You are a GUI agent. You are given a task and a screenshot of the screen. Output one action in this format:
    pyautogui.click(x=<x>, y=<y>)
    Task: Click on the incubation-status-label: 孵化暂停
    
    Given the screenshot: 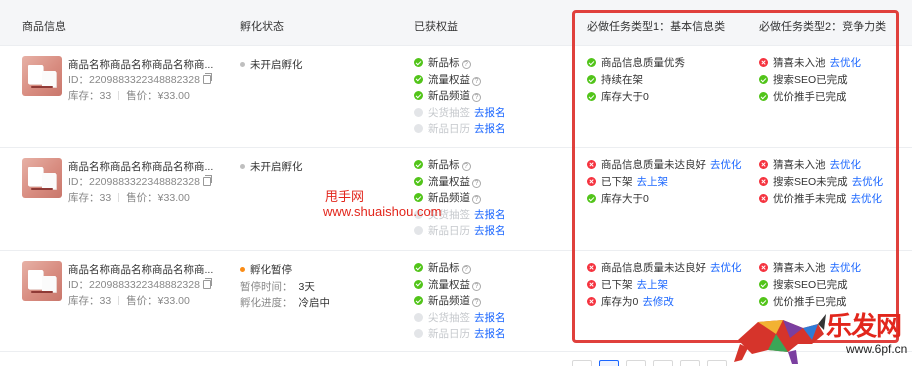 What is the action you would take?
    pyautogui.click(x=271, y=270)
    